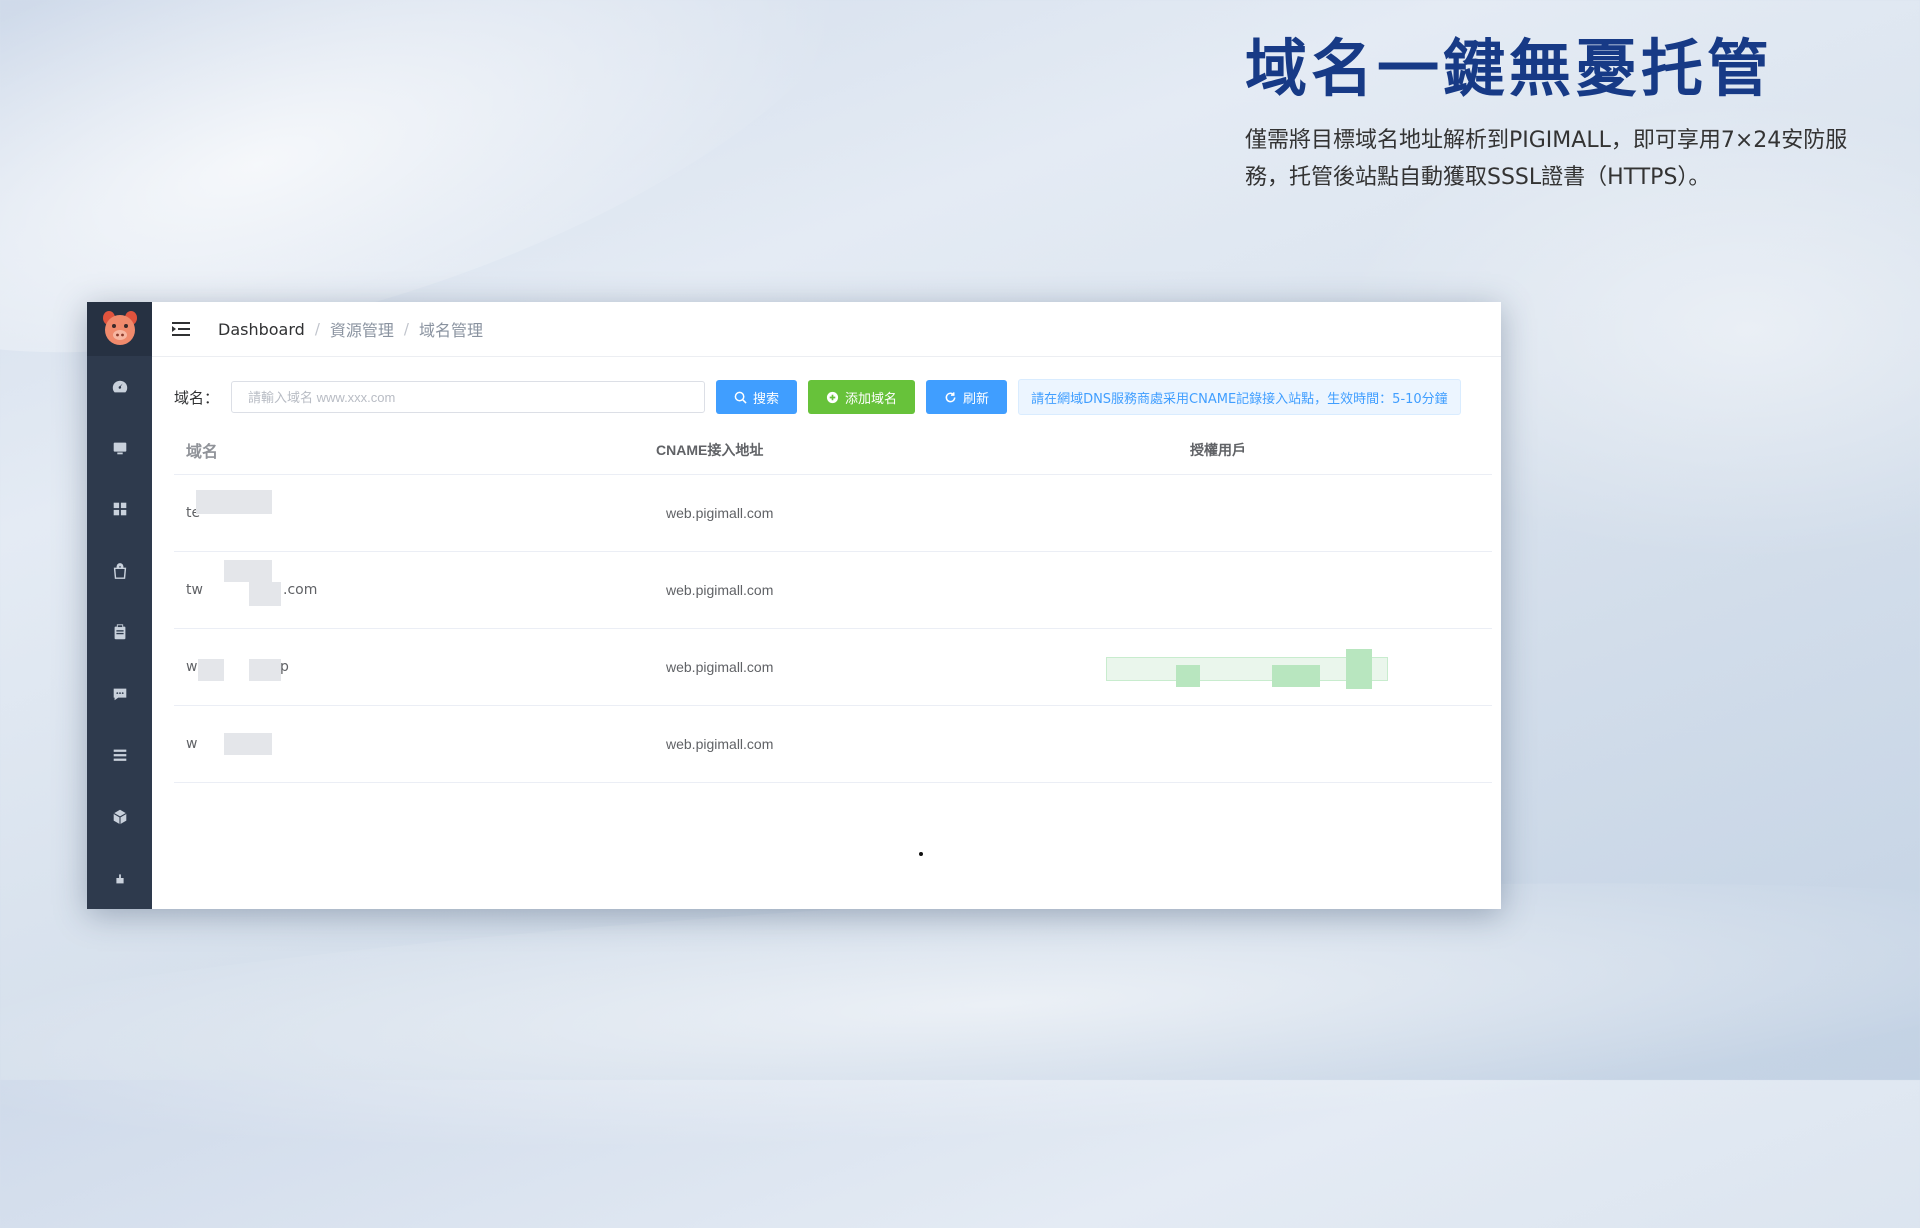  I want to click on search-button: 搜索, so click(757, 397).